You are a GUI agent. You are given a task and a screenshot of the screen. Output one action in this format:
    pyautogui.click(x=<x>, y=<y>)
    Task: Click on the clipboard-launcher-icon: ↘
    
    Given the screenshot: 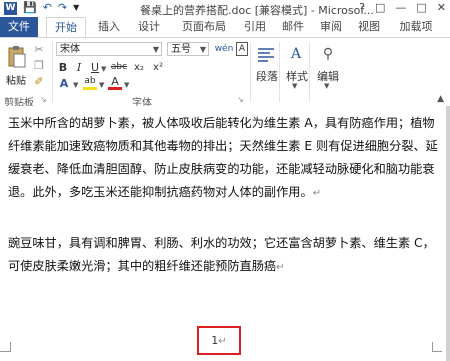 What is the action you would take?
    pyautogui.click(x=43, y=99)
    